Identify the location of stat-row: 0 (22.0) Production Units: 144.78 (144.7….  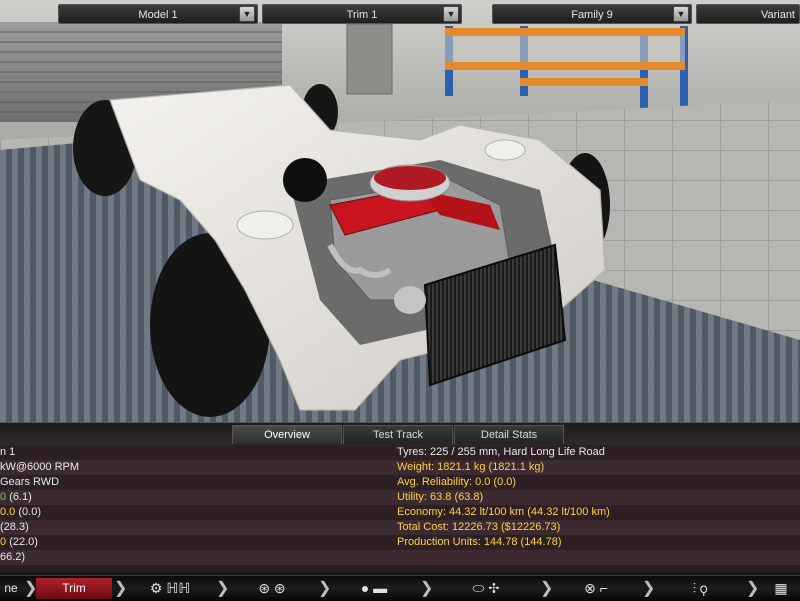
(400, 542).